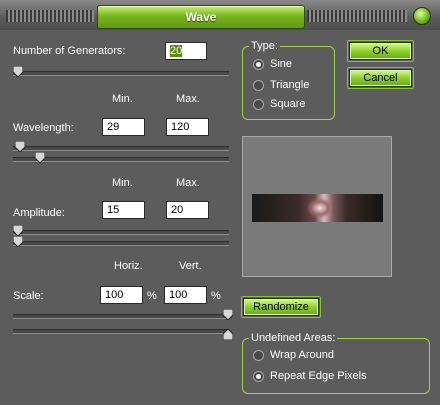  I want to click on scale-label: Scale:, so click(28, 296).